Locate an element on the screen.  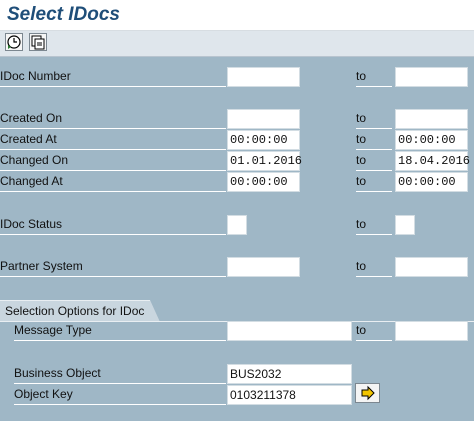
message-type-label: Message Type is located at coordinates (120, 331).